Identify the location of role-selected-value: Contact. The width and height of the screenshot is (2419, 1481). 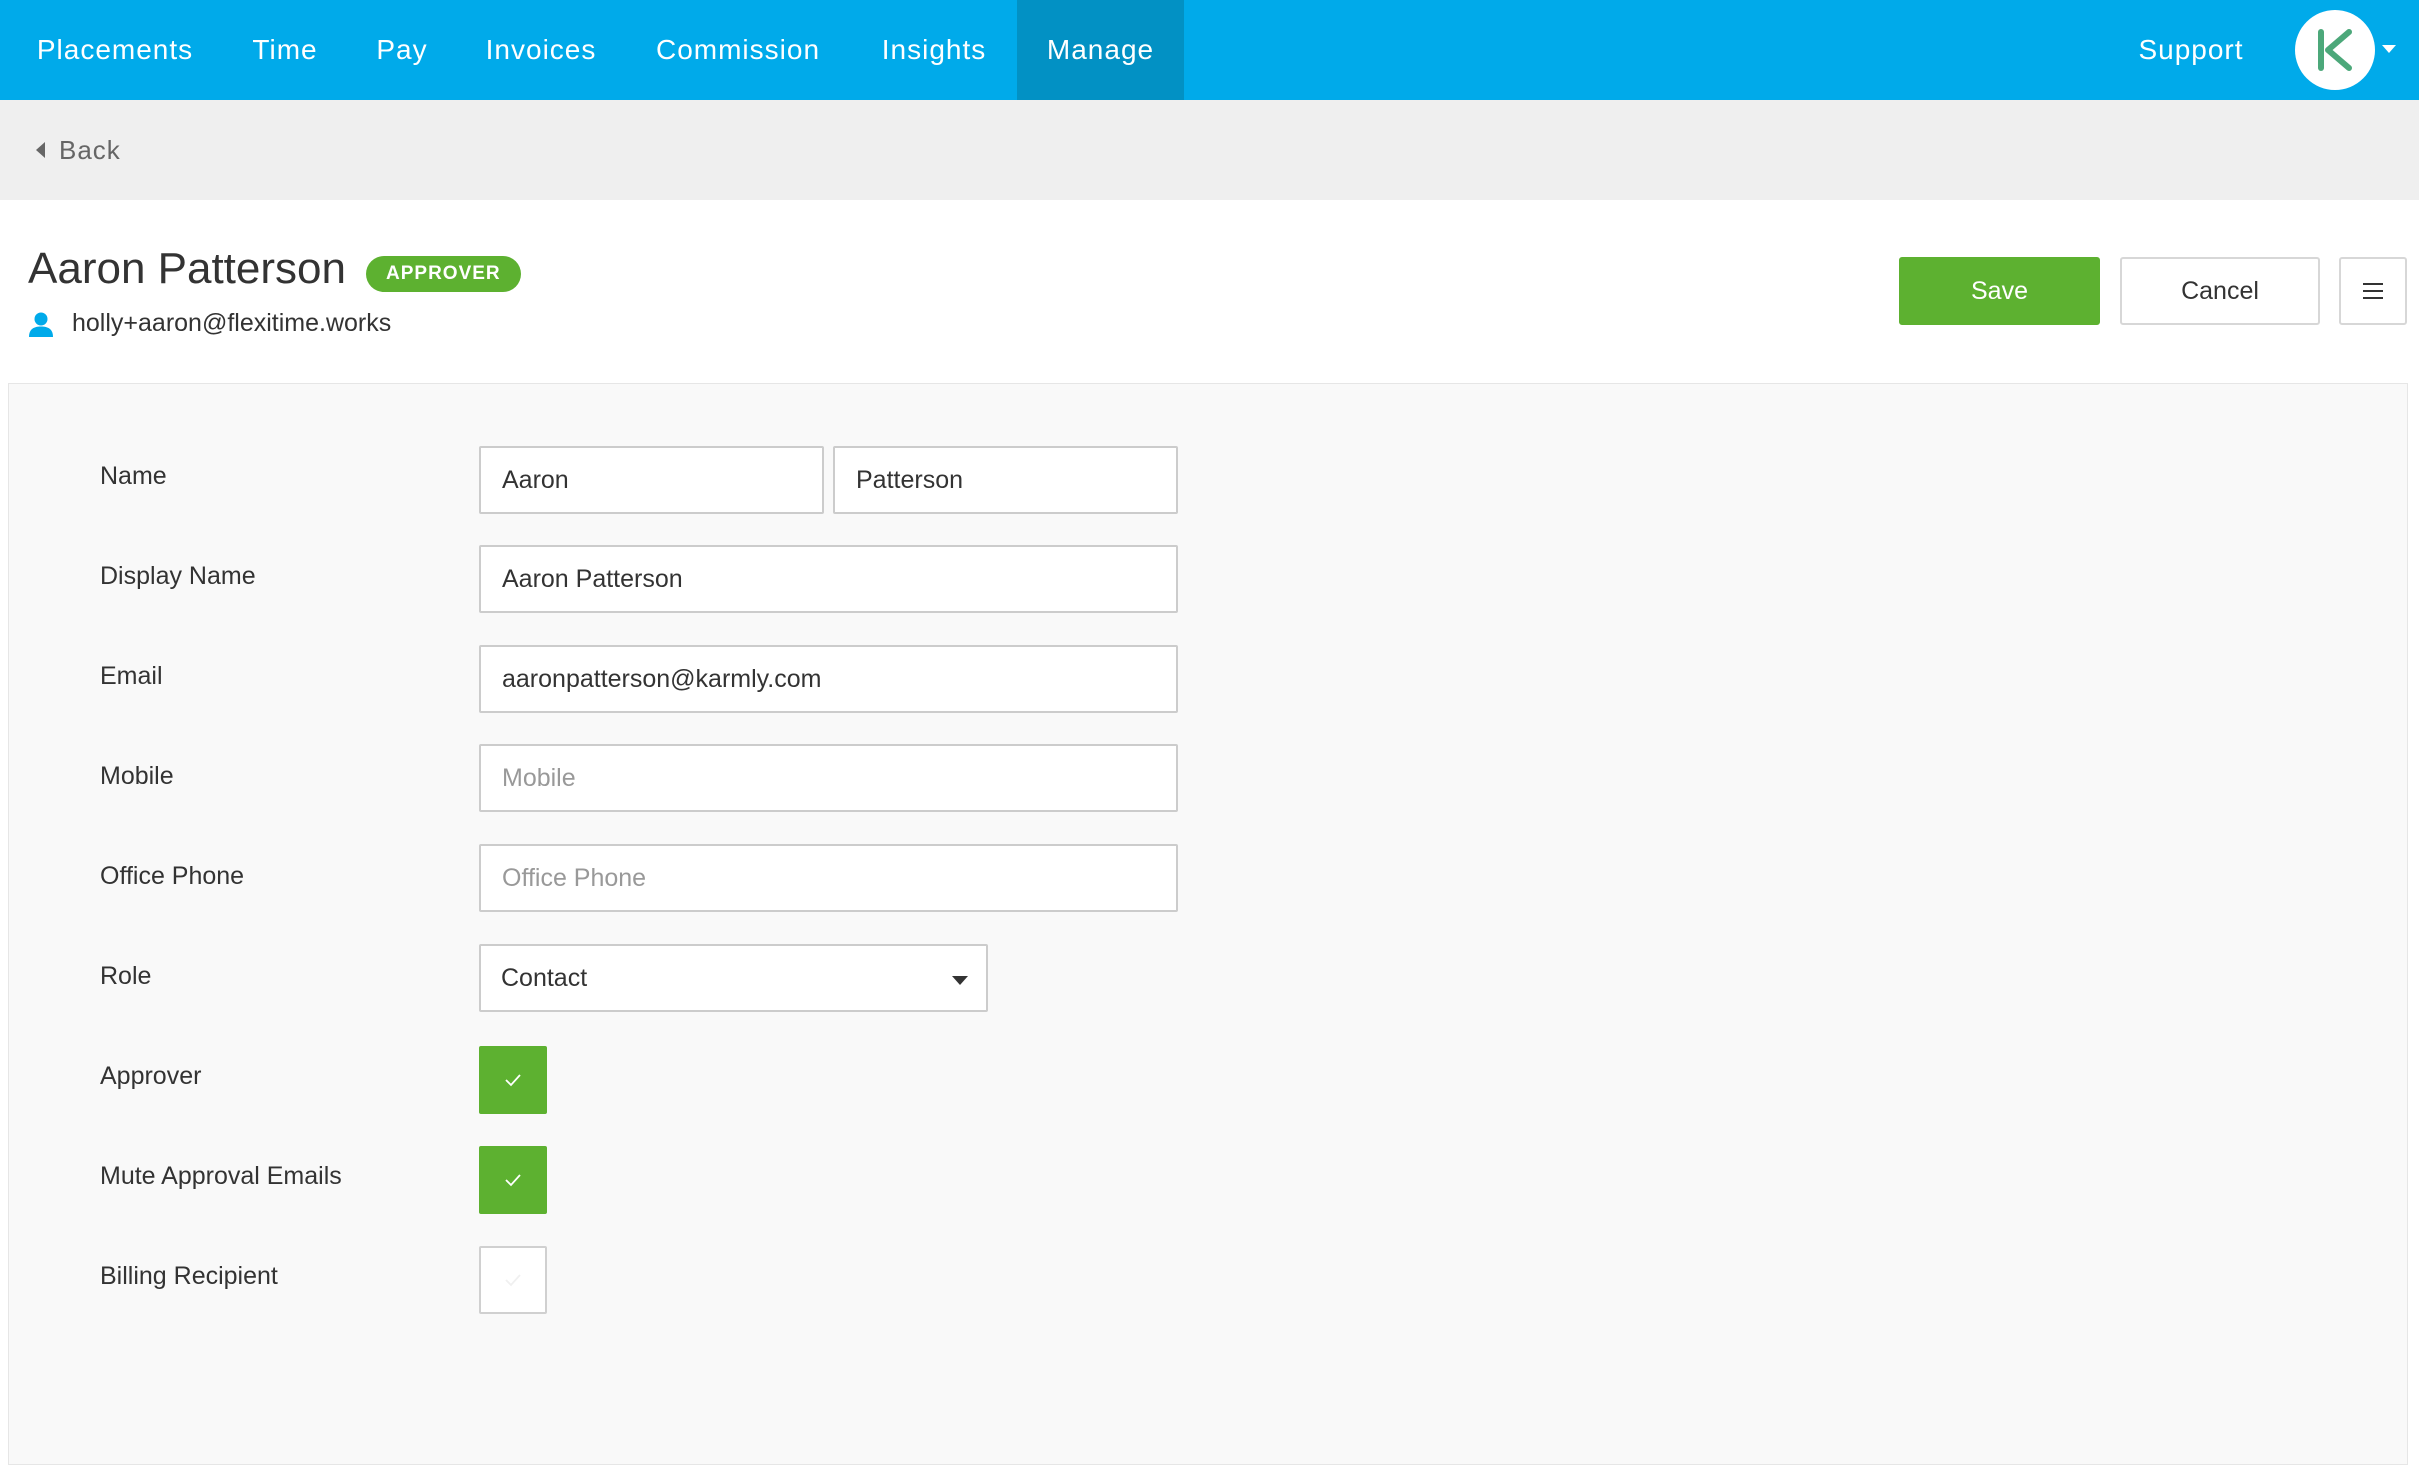
(544, 977).